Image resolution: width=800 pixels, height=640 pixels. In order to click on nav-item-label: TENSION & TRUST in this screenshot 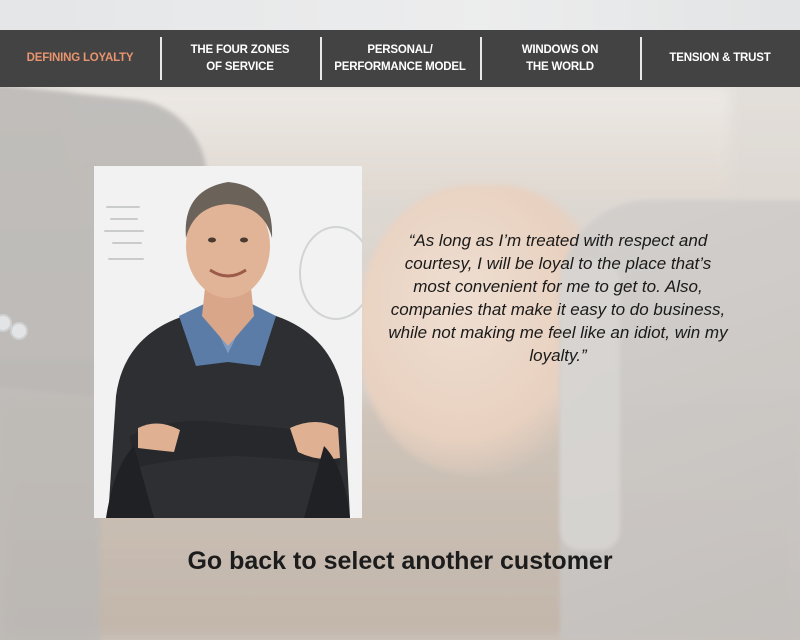, I will do `click(720, 58)`.